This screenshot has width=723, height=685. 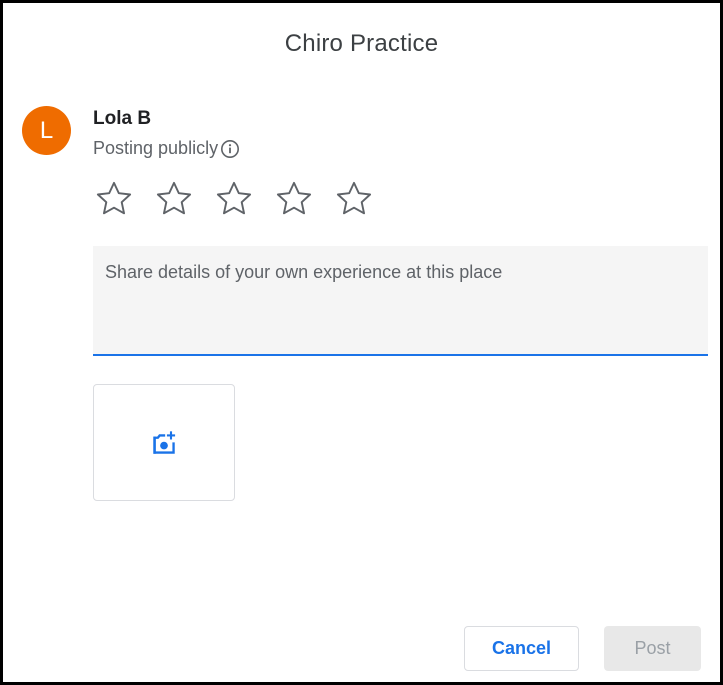 I want to click on post-button: Post, so click(x=652, y=648).